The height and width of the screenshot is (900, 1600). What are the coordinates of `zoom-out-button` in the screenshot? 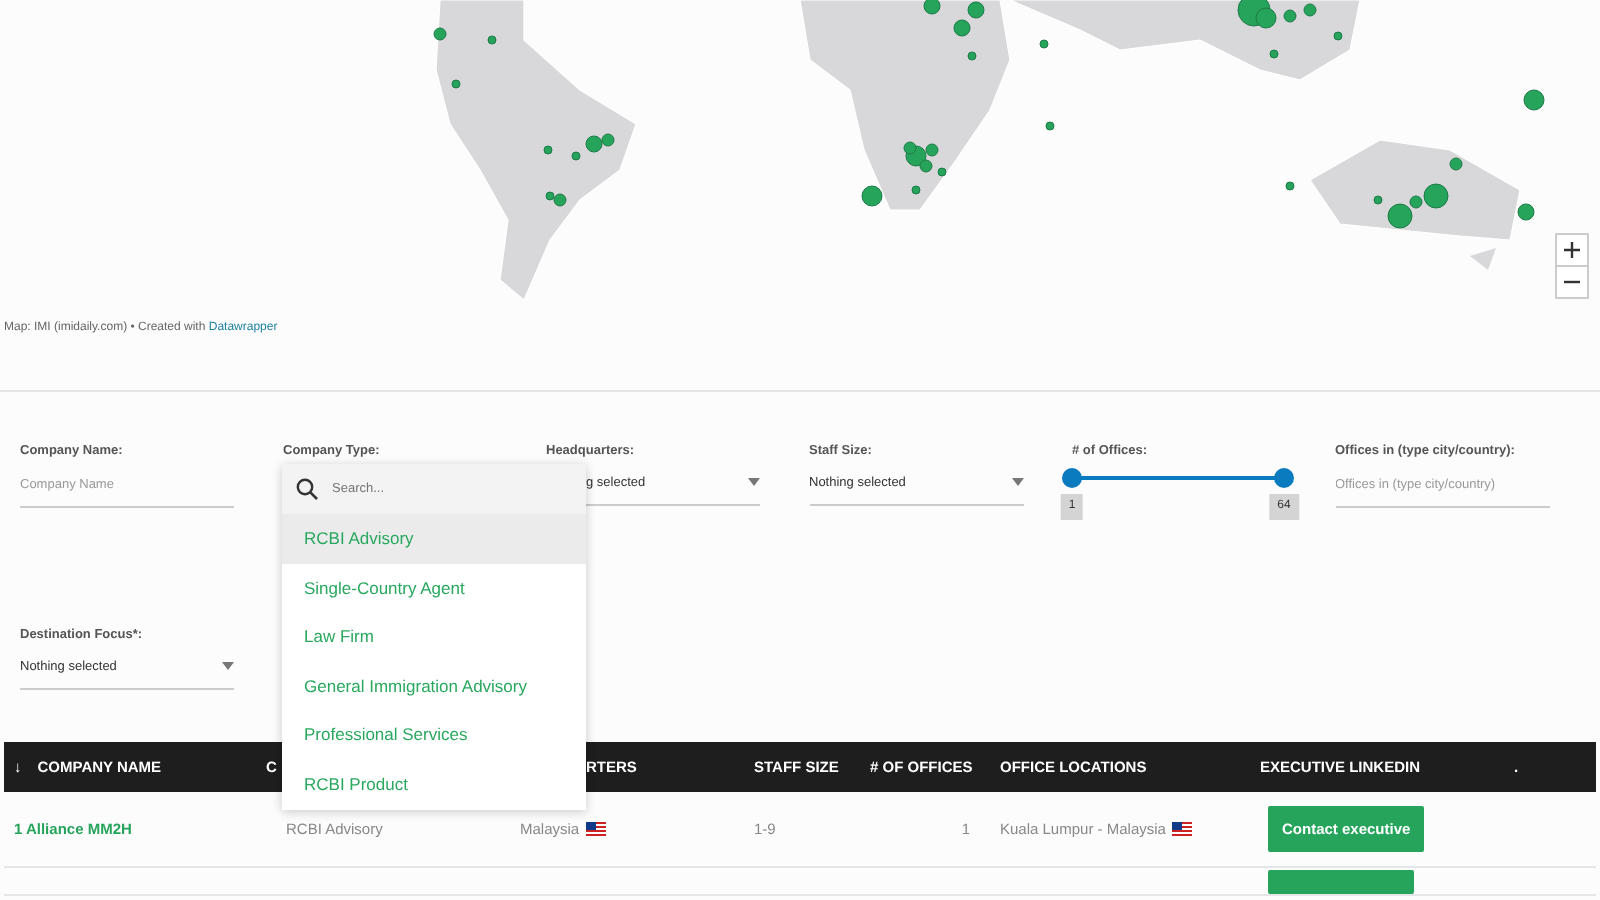 It's located at (1572, 282).